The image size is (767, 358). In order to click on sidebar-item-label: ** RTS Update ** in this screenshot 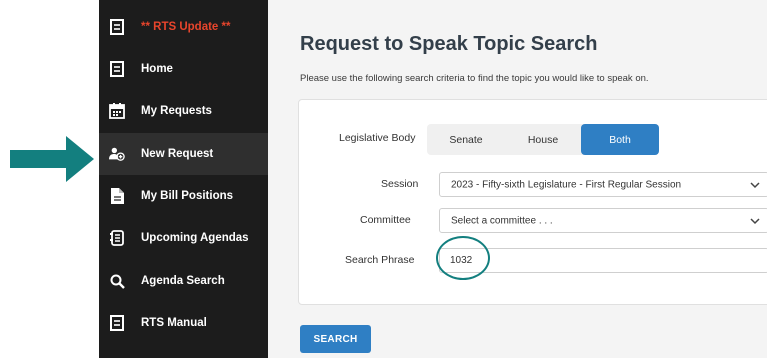, I will do `click(186, 27)`.